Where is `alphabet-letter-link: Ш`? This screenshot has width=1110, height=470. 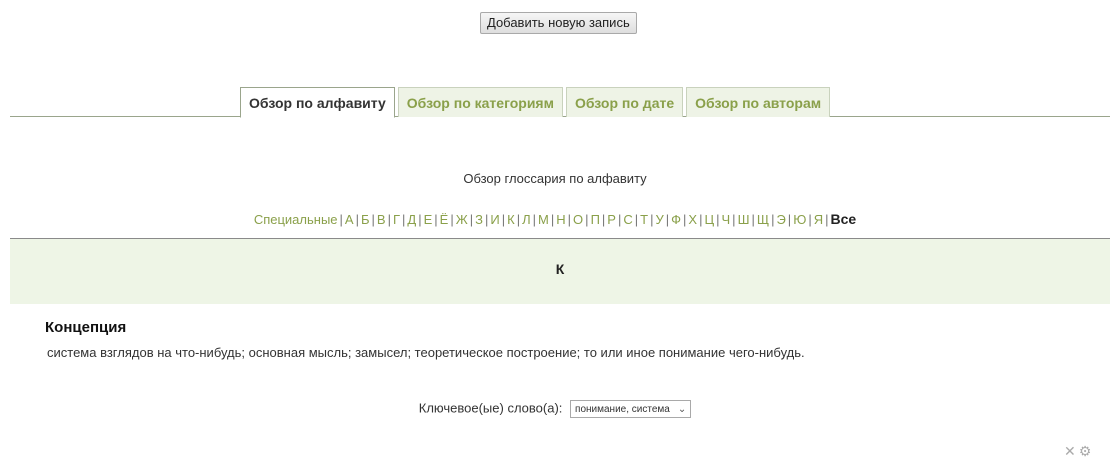 alphabet-letter-link: Ш is located at coordinates (744, 219).